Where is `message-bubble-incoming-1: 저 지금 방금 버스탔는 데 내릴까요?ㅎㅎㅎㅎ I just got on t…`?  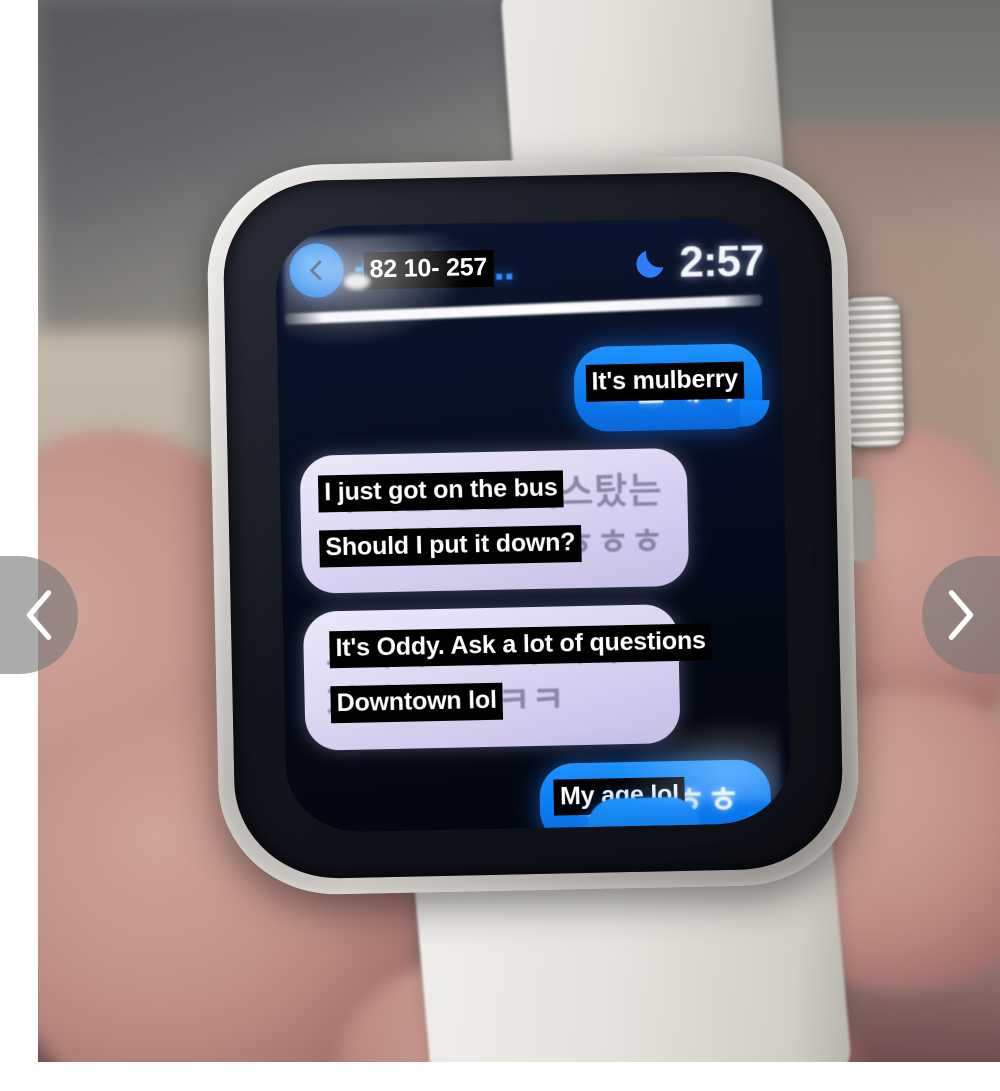 message-bubble-incoming-1: 저 지금 방금 버스탔는 데 내릴까요?ㅎㅎㅎㅎ I just got on t… is located at coordinates (494, 521).